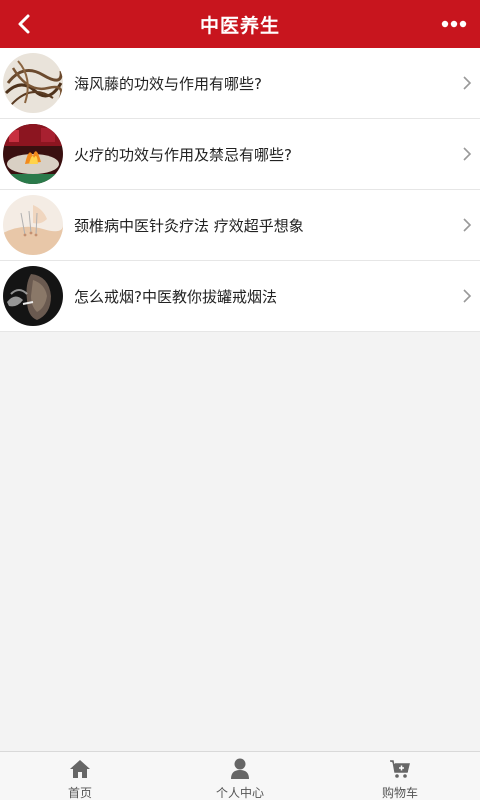 Image resolution: width=480 pixels, height=800 pixels. I want to click on back-button, so click(24, 24).